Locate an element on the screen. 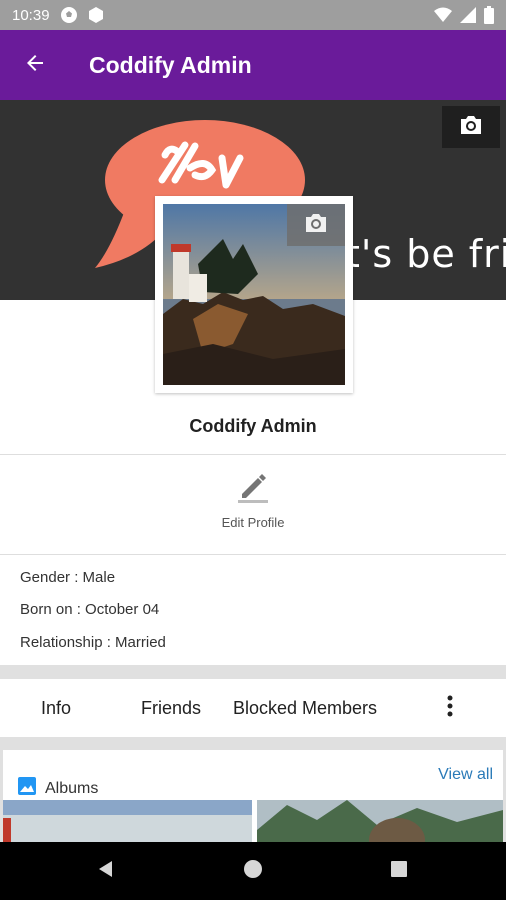 The image size is (506, 900). profile-name: Coddify Admin is located at coordinates (253, 426).